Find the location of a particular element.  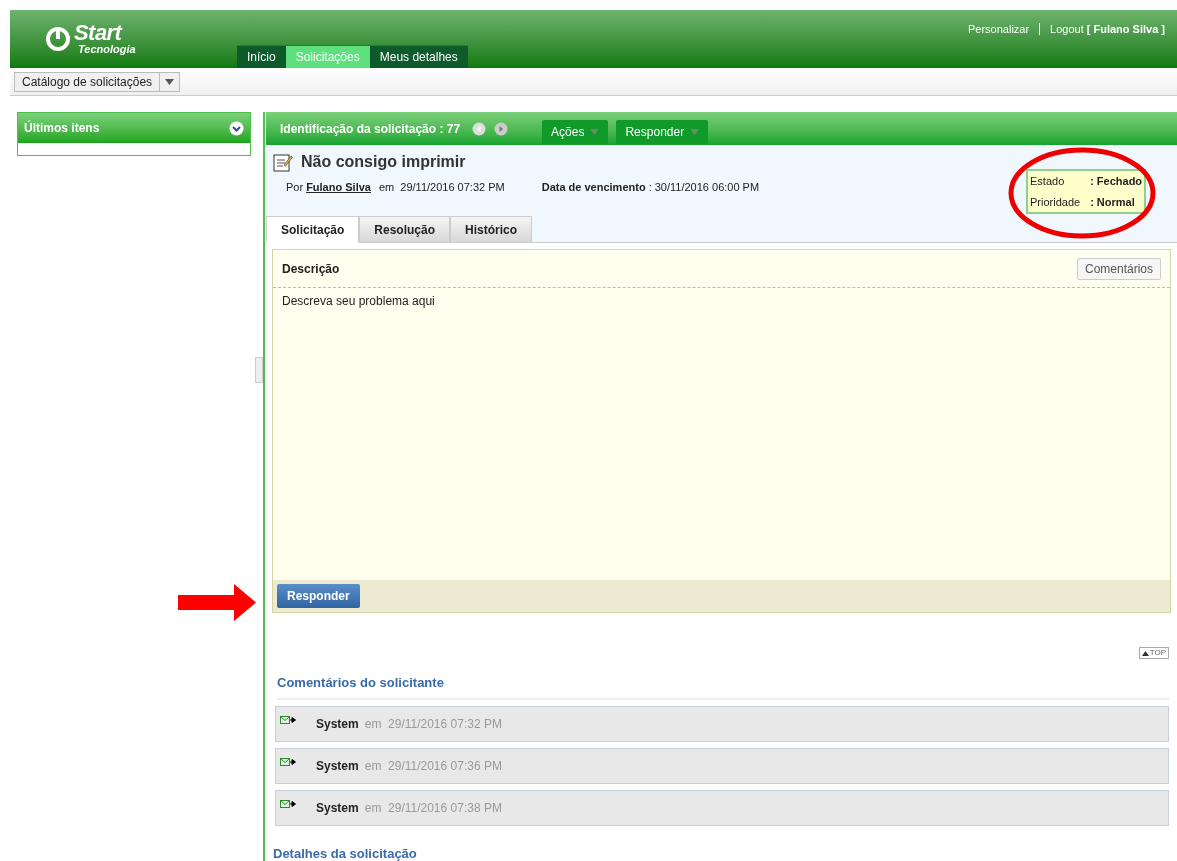

comments-button: Comentários is located at coordinates (1118, 268).